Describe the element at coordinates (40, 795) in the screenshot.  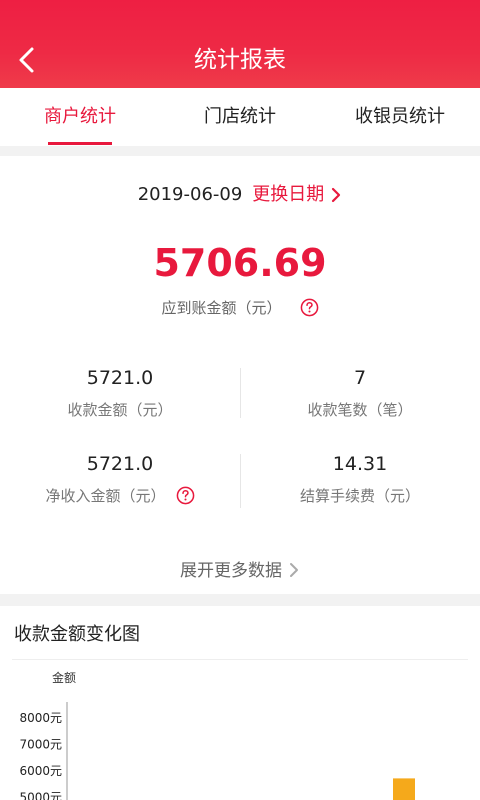
I see `y-tick-label: 5000元` at that location.